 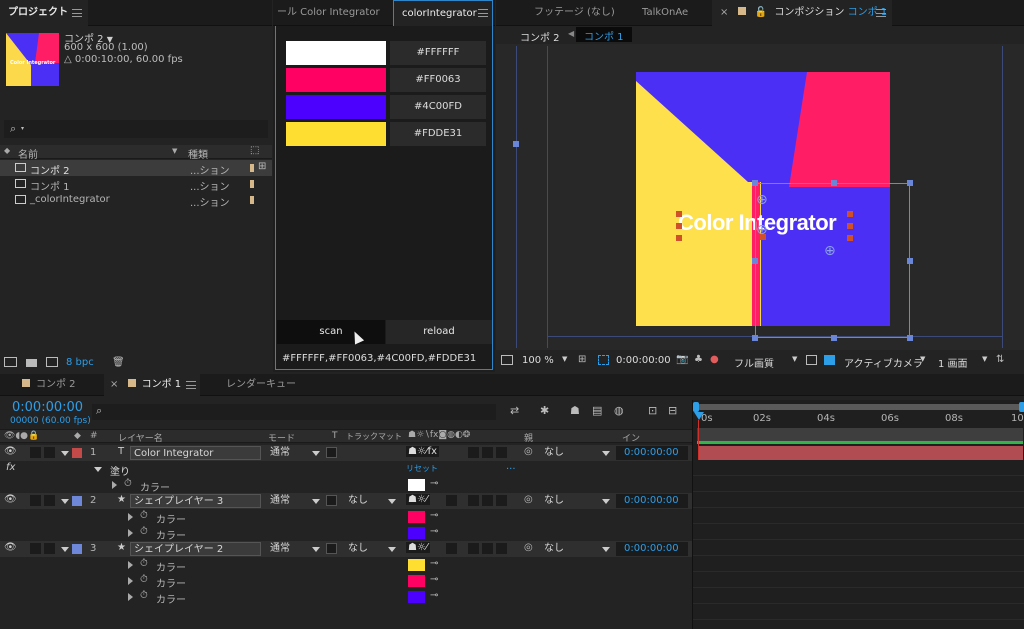 What do you see at coordinates (597, 410) in the screenshot?
I see `frame-blend-icon: ▤` at bounding box center [597, 410].